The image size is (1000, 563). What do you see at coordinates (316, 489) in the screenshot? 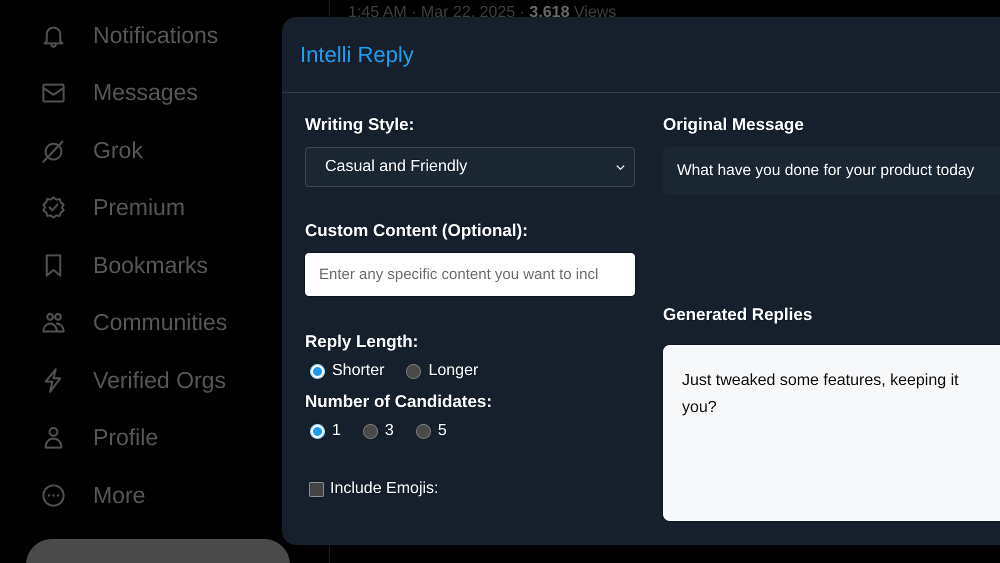
I see `checkbox` at bounding box center [316, 489].